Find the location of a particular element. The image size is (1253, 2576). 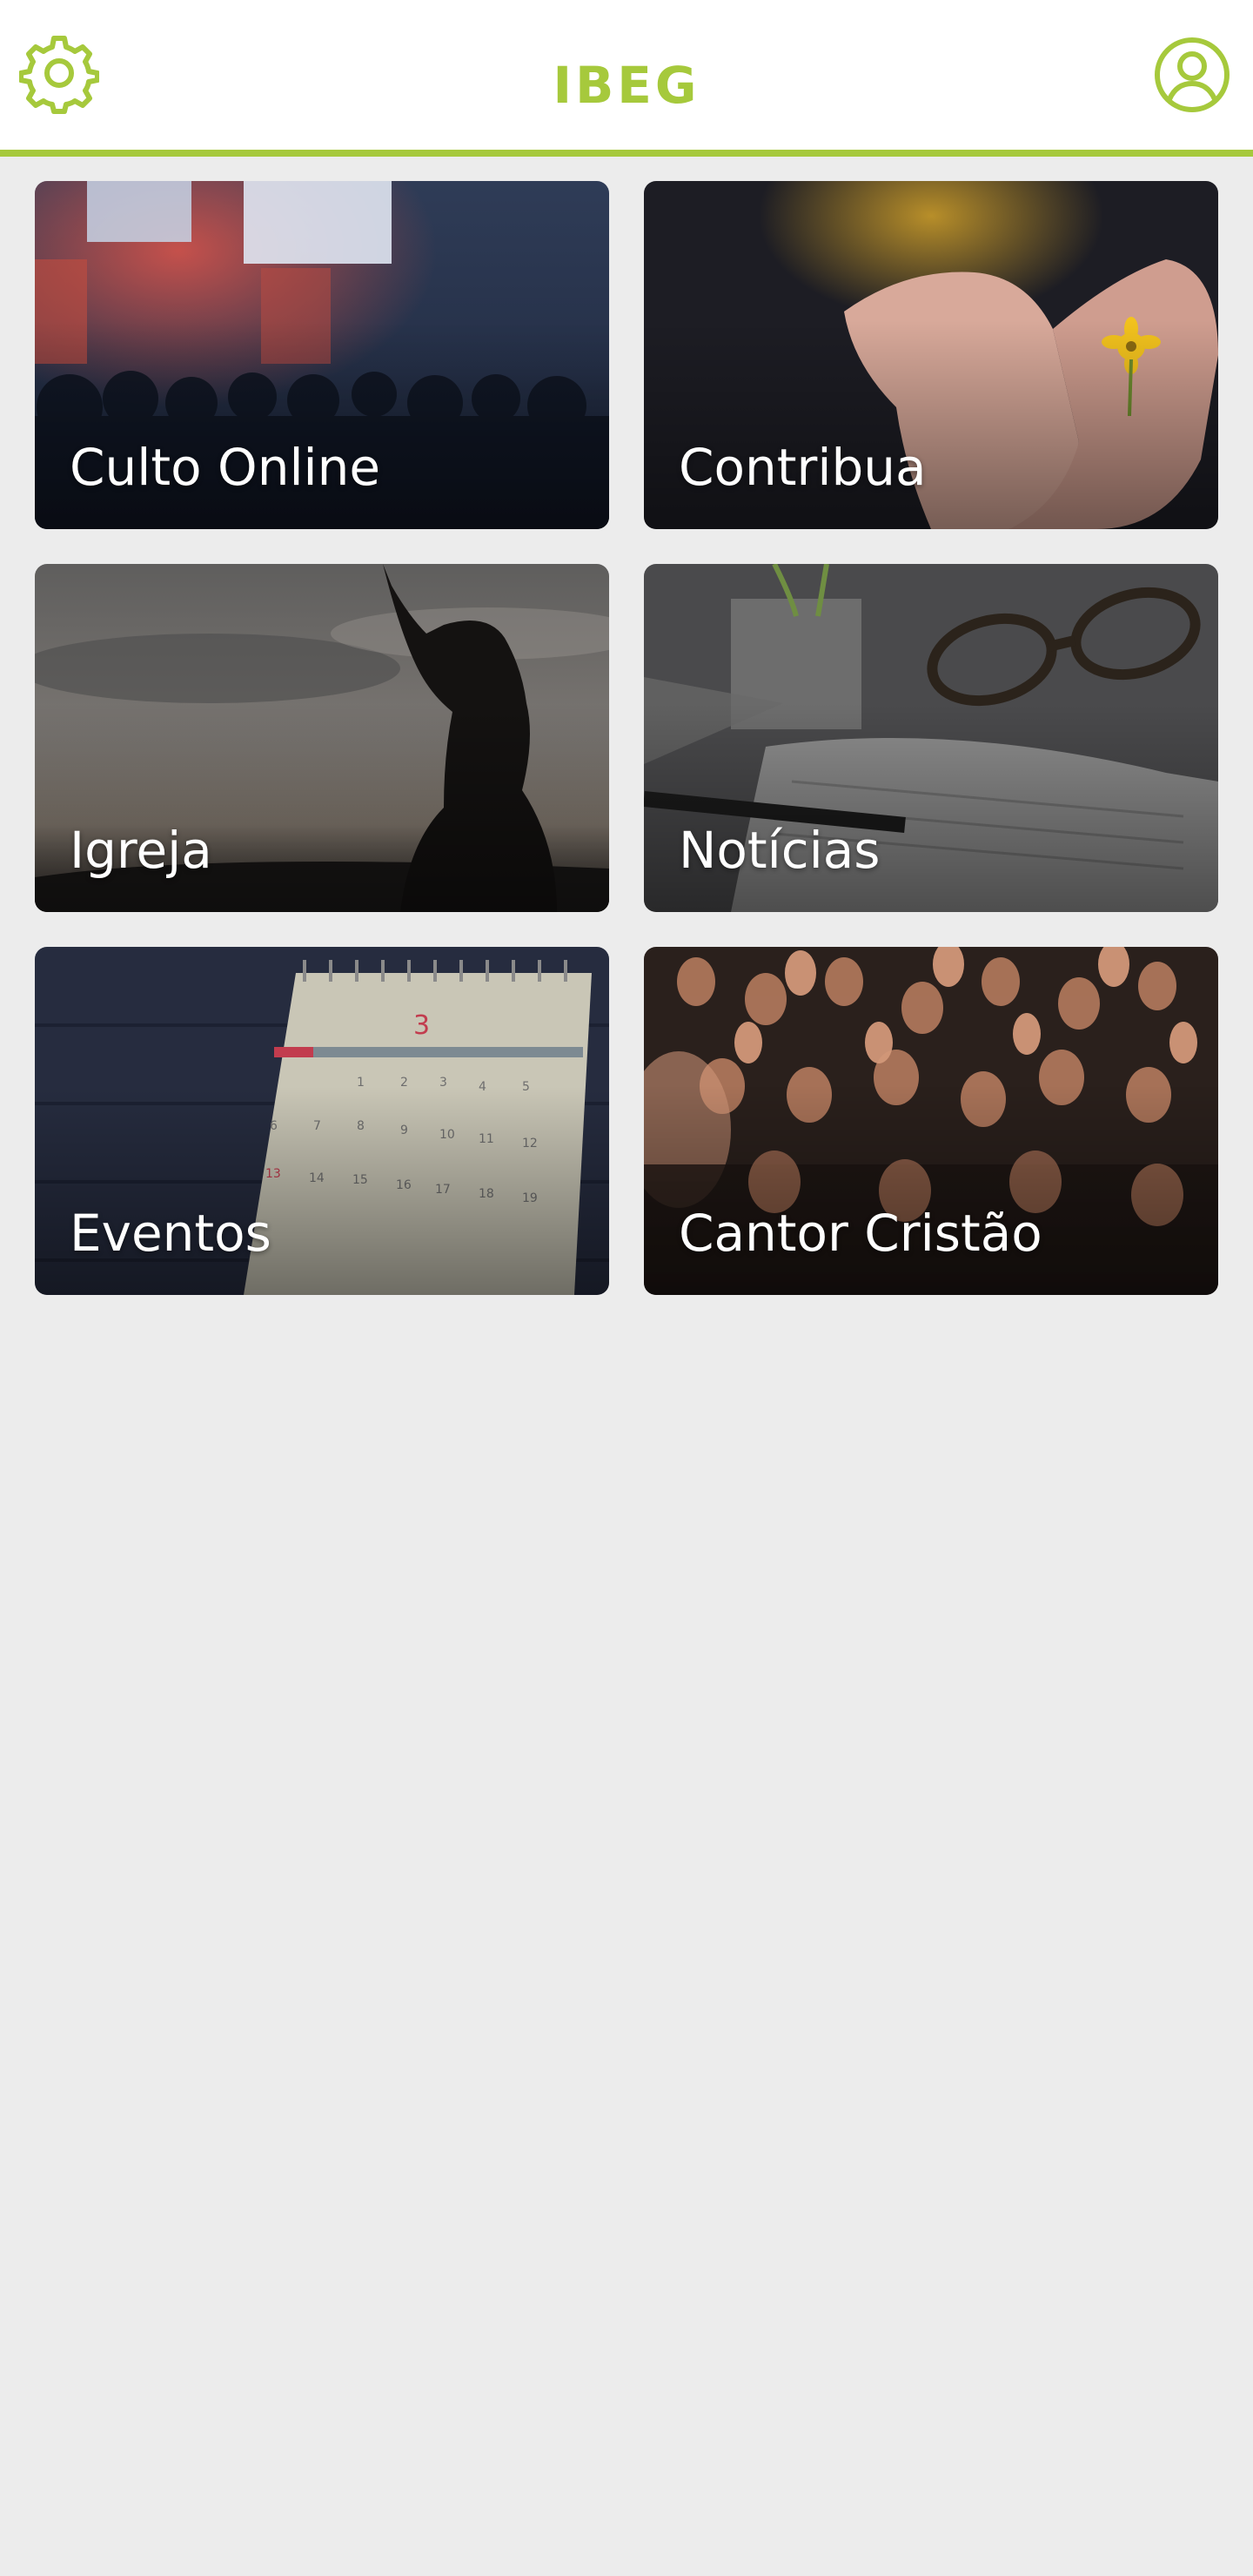

tile-igreja: Igreja is located at coordinates (322, 738).